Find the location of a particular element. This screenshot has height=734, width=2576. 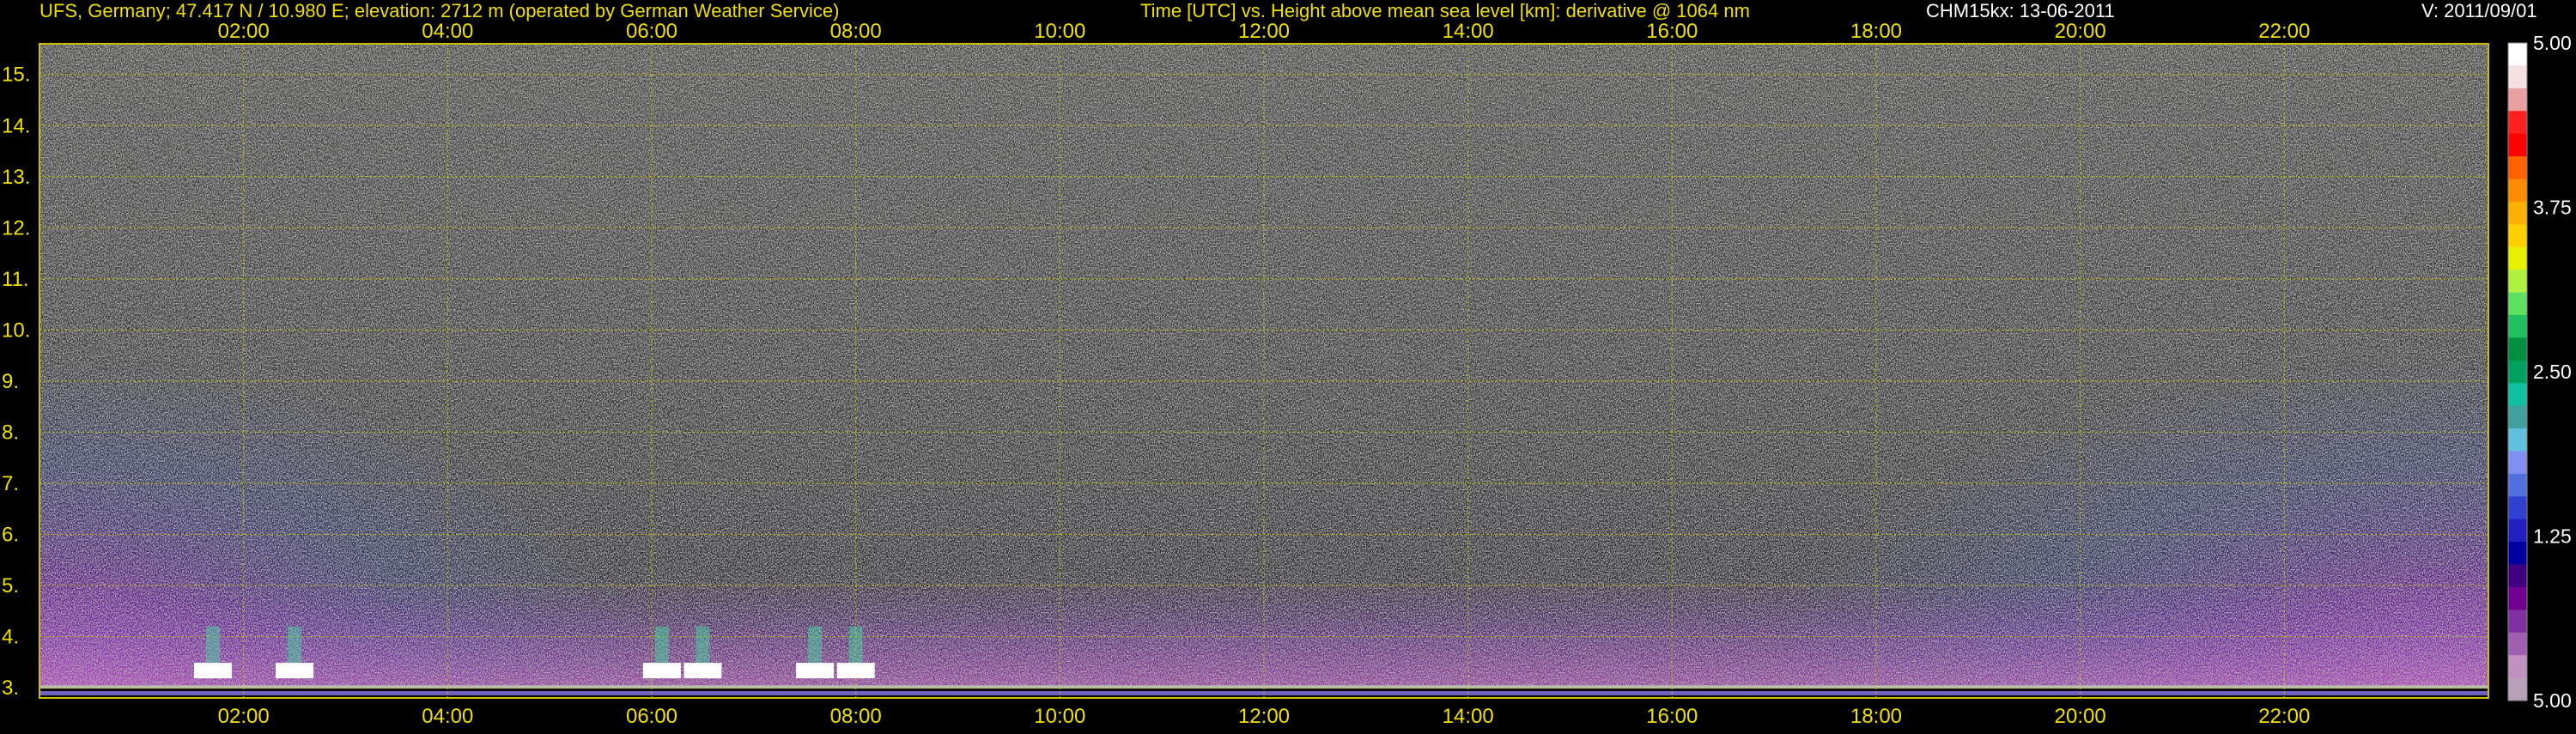

x-tick-label-bottom: 20:00 is located at coordinates (2080, 717).